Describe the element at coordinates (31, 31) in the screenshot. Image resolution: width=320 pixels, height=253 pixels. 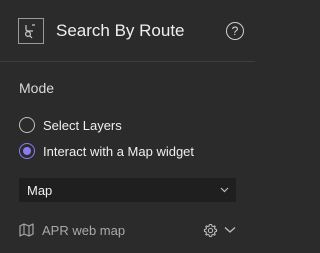
I see `route-search-icon` at that location.